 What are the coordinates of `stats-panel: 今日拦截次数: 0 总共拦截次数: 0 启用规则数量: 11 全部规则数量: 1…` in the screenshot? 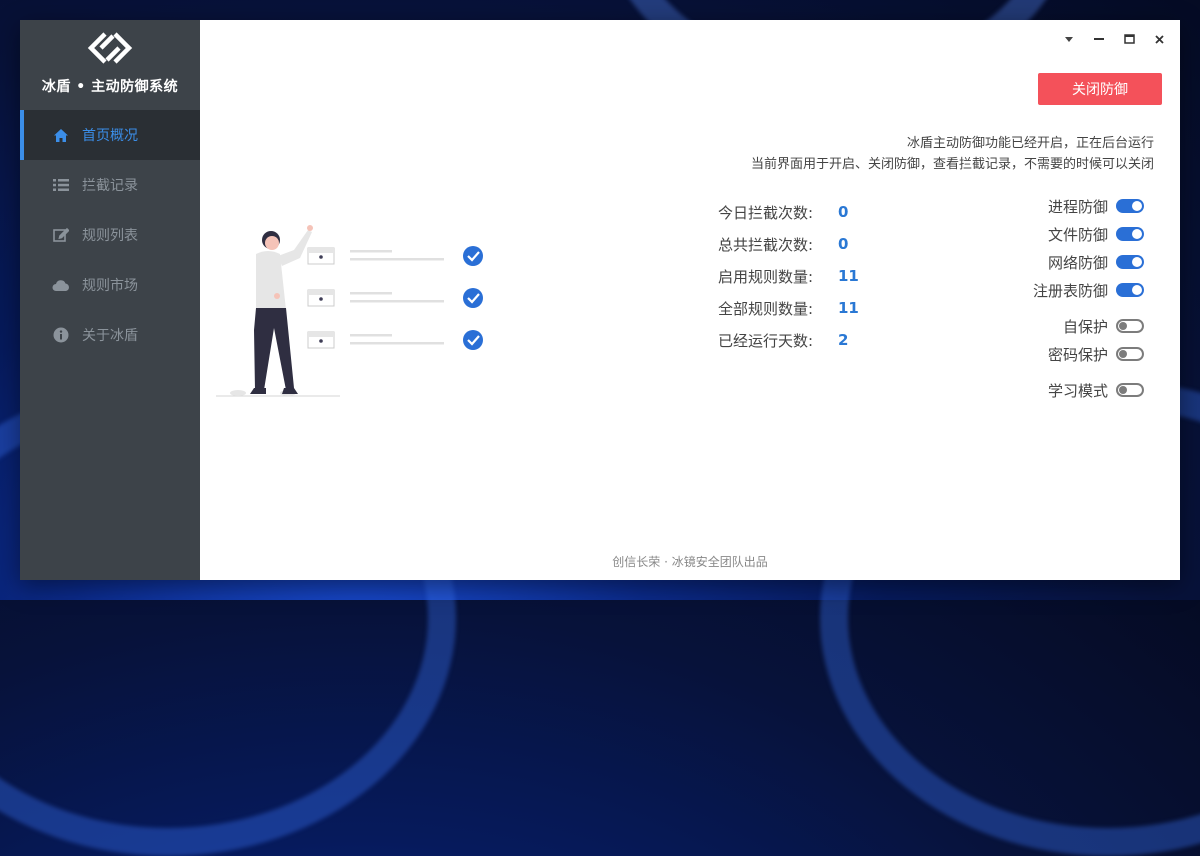 It's located at (788, 276).